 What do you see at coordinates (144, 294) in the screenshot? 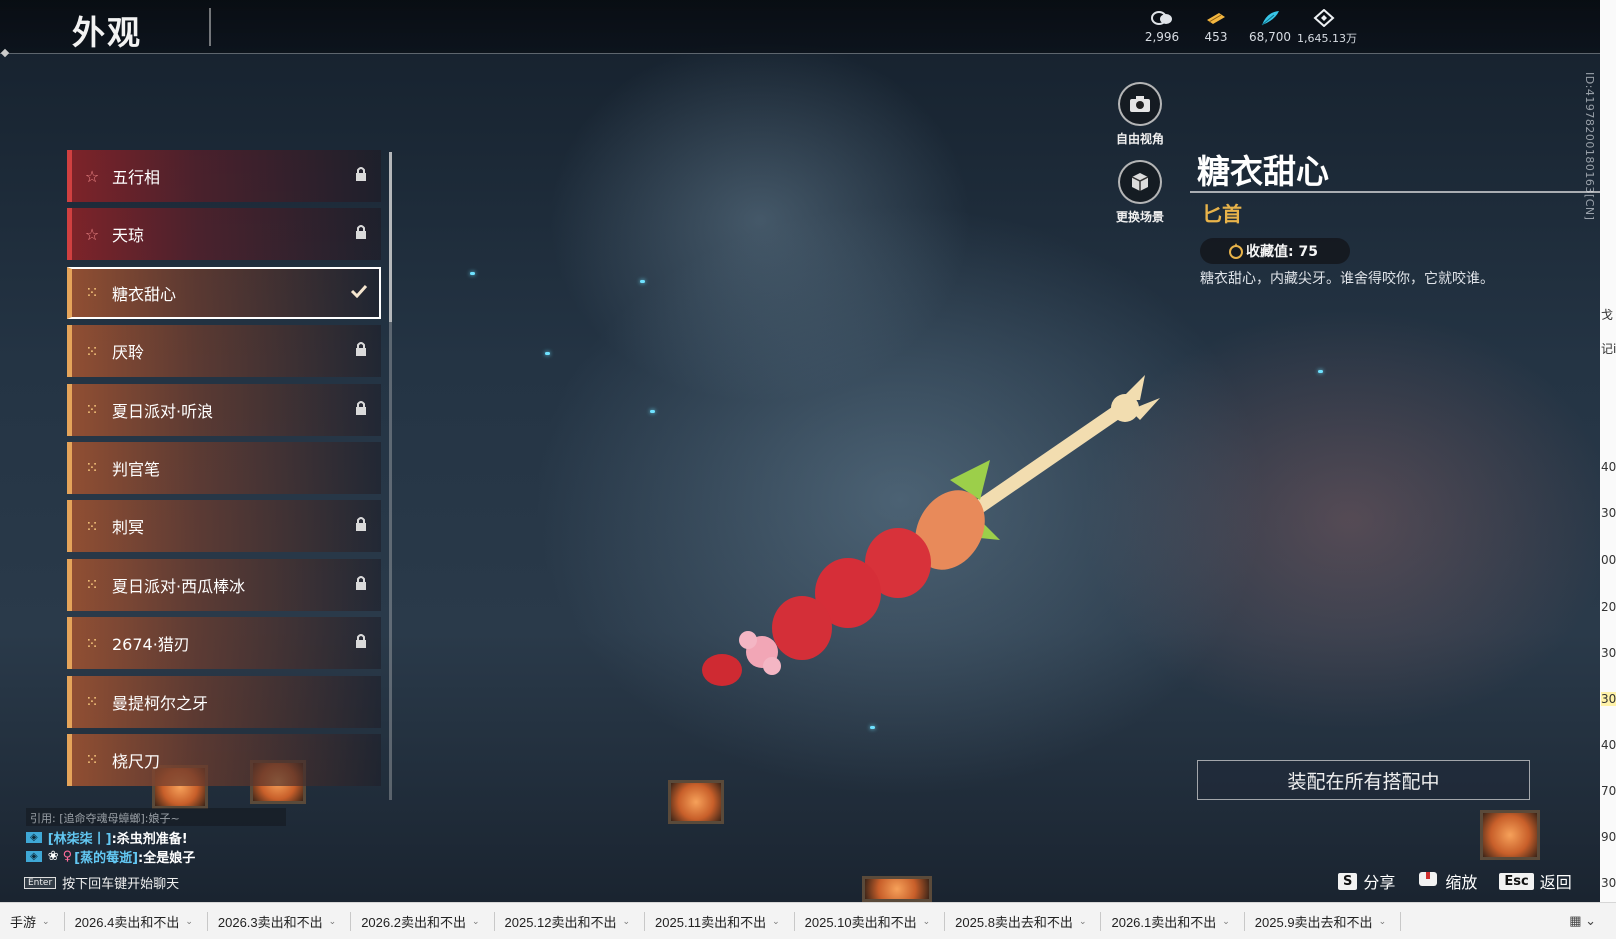
I see `list-item-name: 糖衣甜心` at bounding box center [144, 294].